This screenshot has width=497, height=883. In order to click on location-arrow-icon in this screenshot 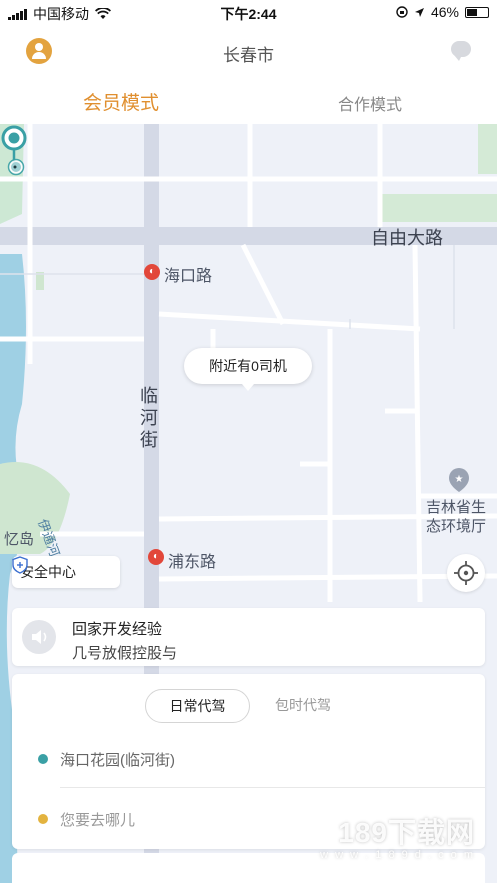, I will do `click(419, 12)`.